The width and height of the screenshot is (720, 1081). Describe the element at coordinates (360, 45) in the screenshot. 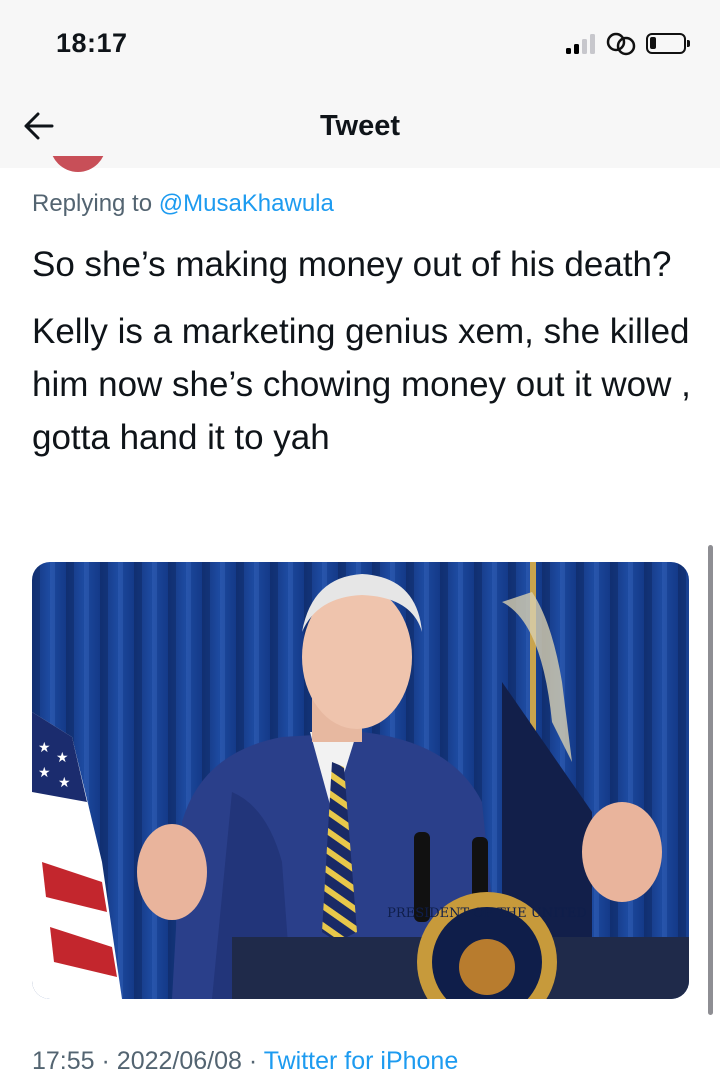

I see `status-bar: 18:17` at that location.